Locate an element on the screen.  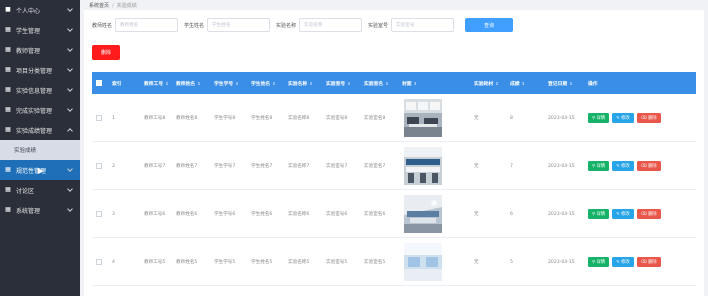
sidebar-item-label: 实验成绩管理 is located at coordinates (34, 131).